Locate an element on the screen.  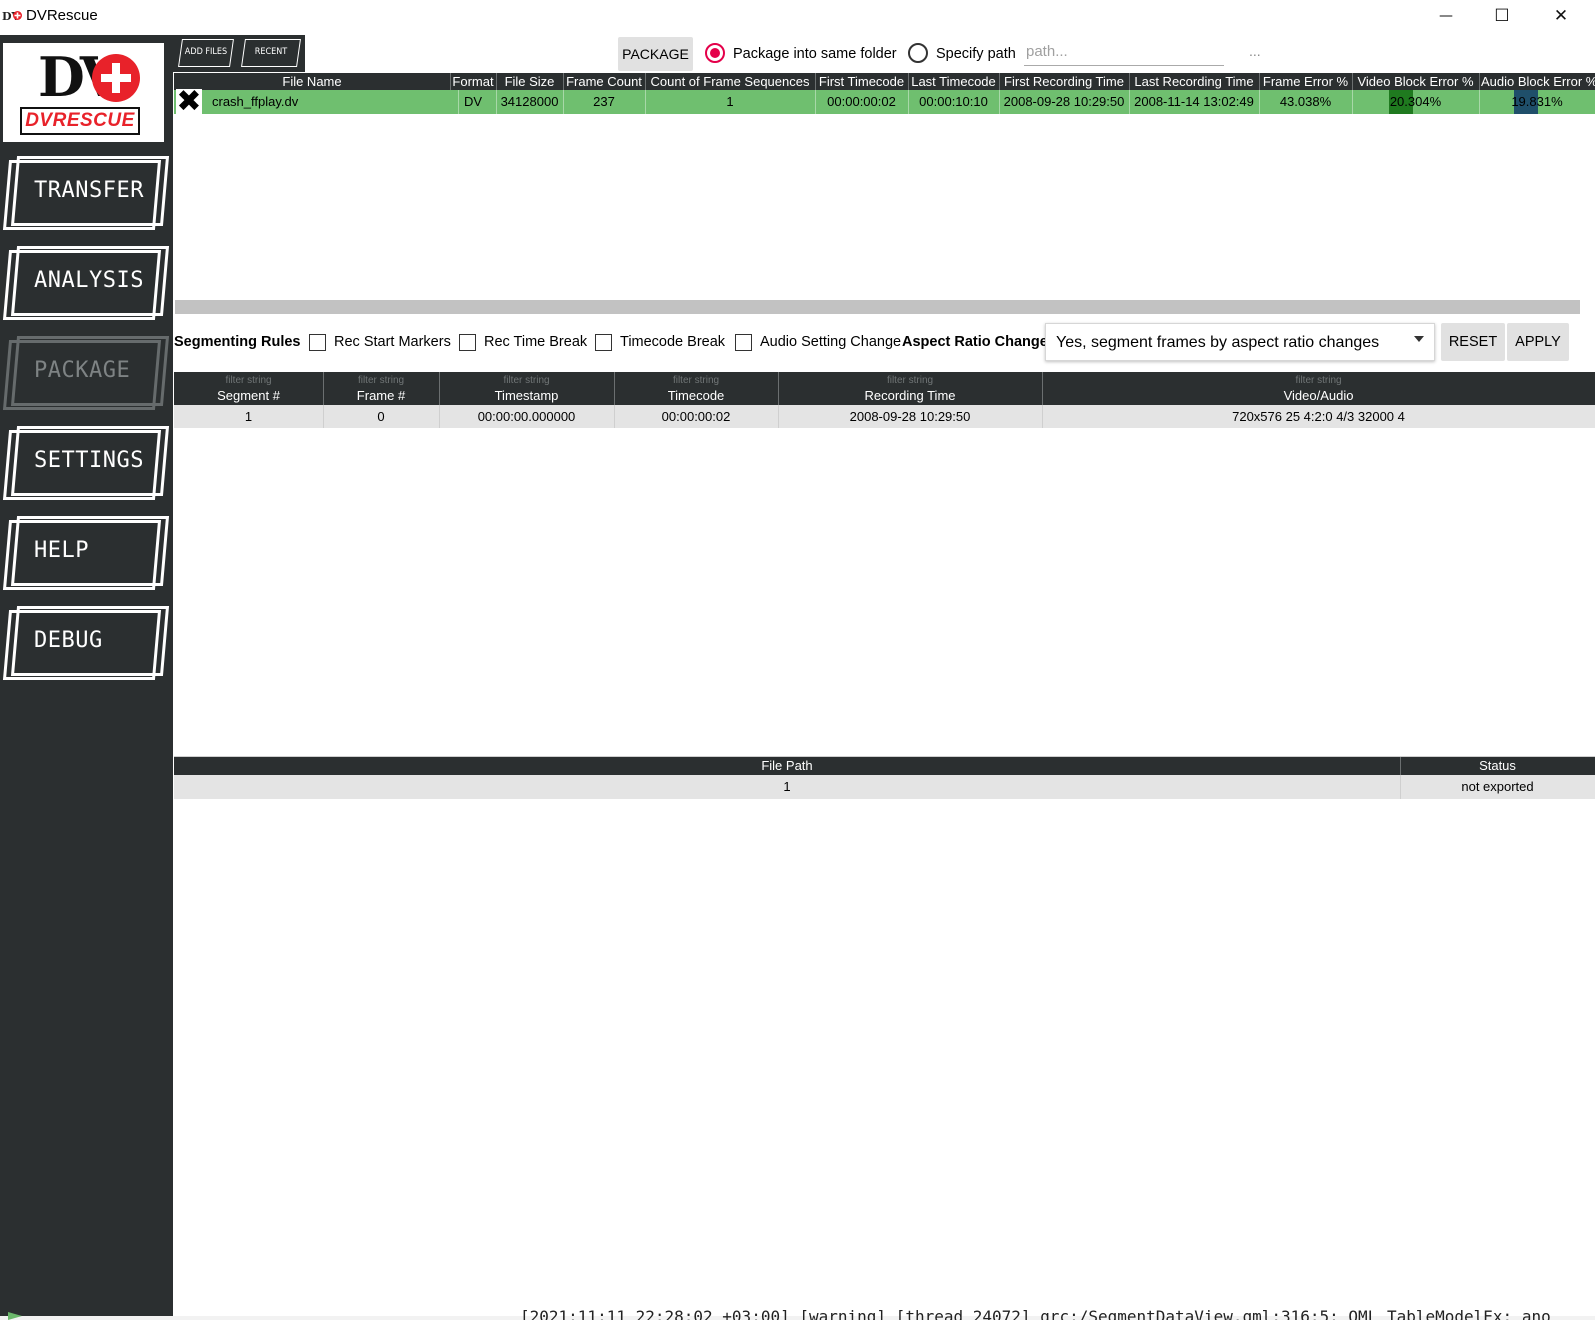
audio-setting-change-checkbox is located at coordinates (743, 342).